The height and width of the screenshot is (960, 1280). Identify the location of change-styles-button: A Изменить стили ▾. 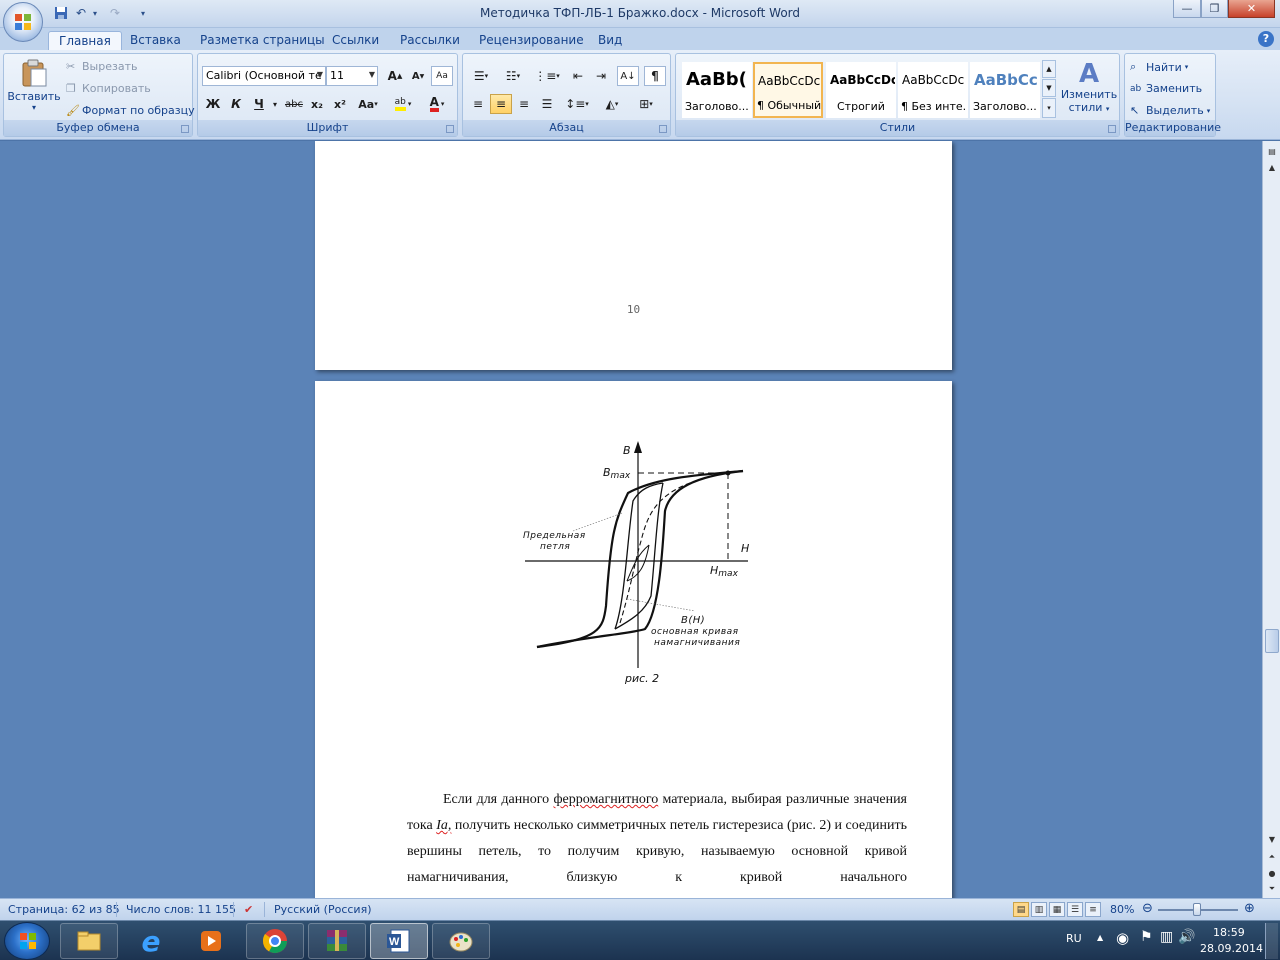
(1089, 87).